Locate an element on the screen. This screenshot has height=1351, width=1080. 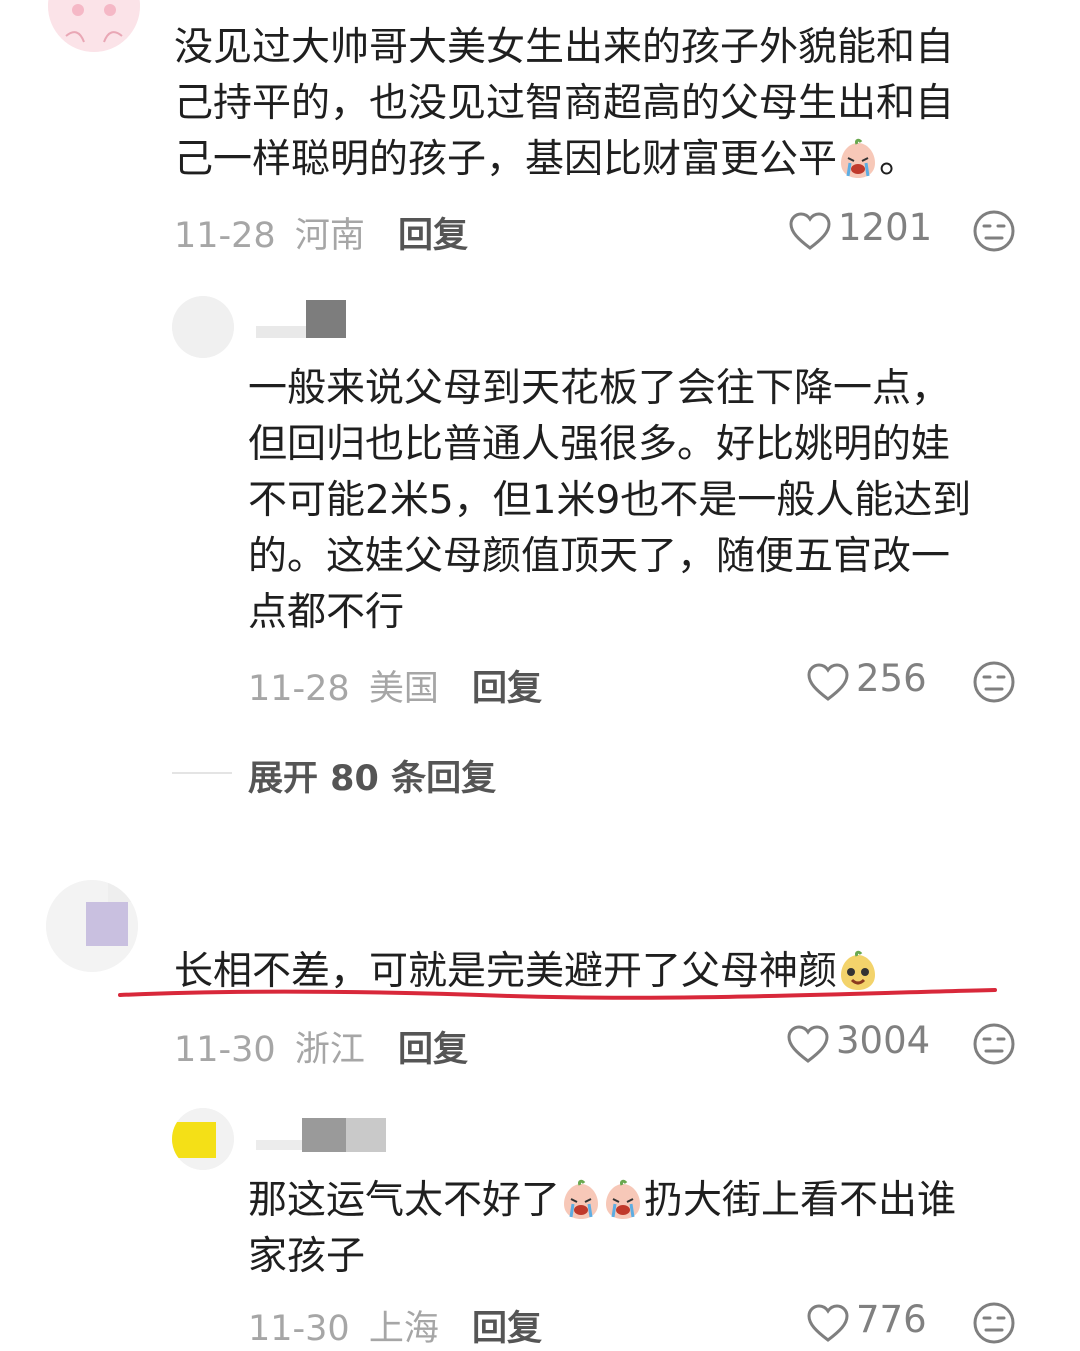
like-count: 1201 is located at coordinates (885, 227).